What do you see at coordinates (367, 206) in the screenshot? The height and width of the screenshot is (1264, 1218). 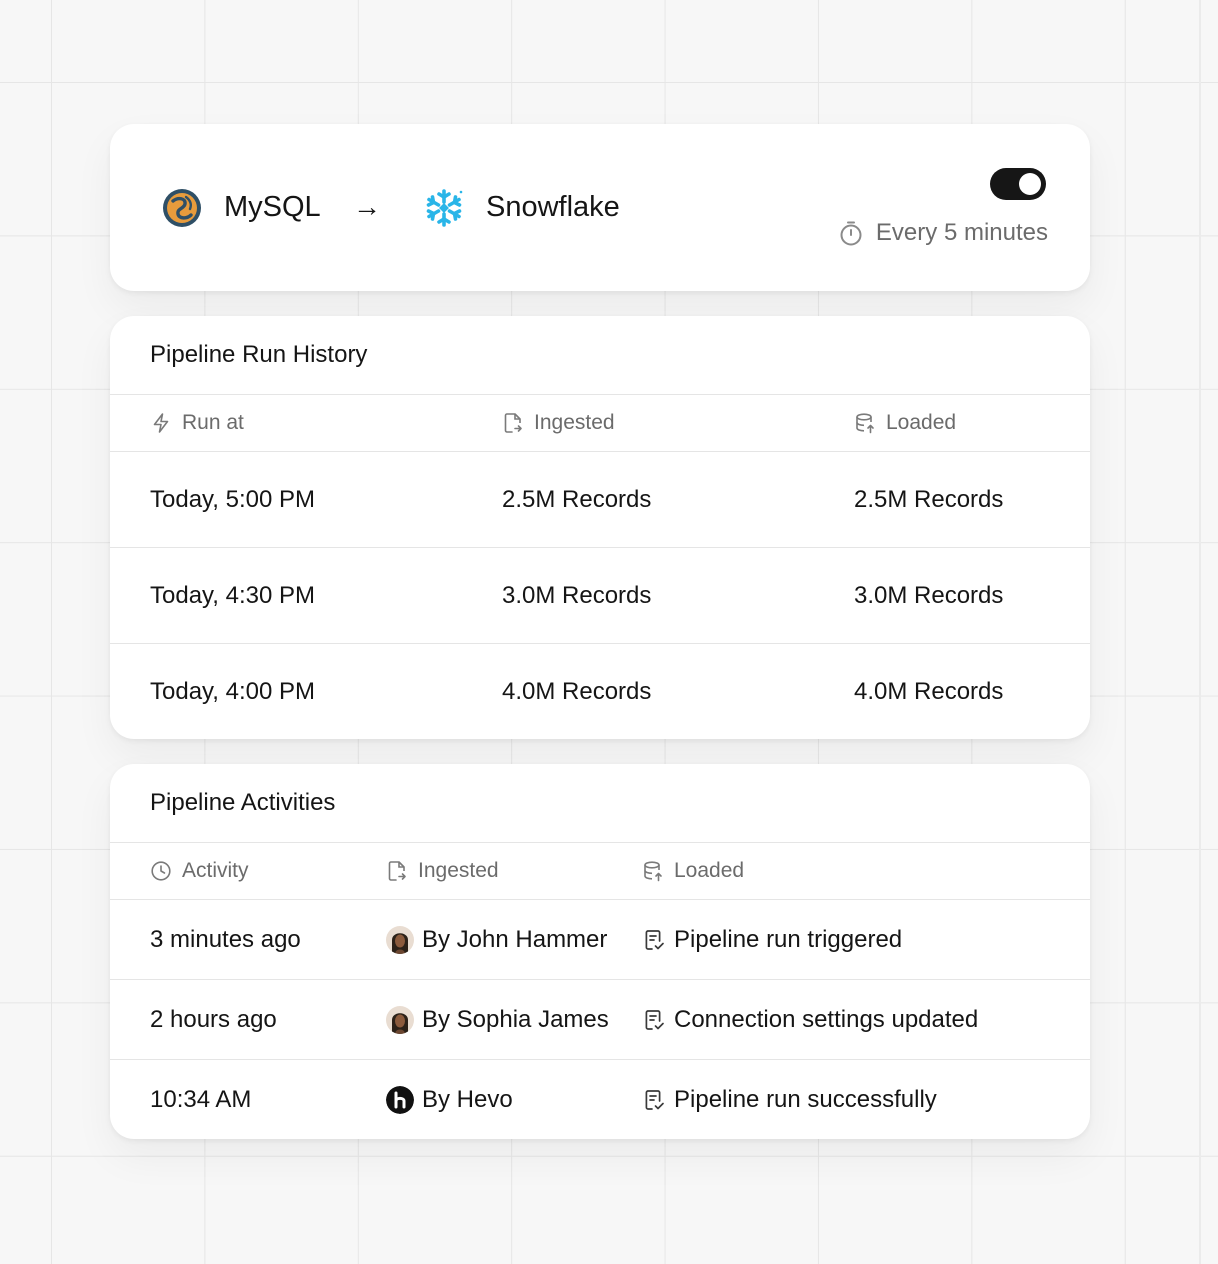 I see `arrow-right-icon: →` at bounding box center [367, 206].